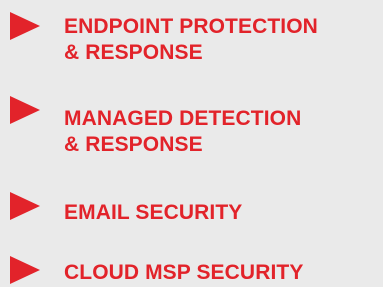  I want to click on menu-item-label: CLOUD MSP SECURITY, so click(221, 273).